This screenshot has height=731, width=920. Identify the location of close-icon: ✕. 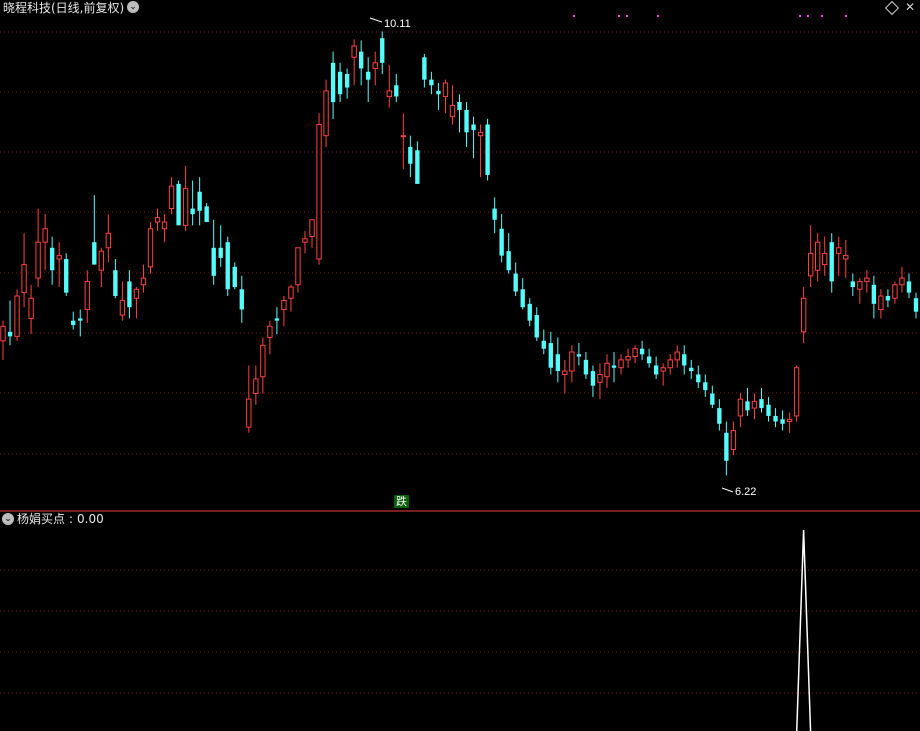
(910, 7).